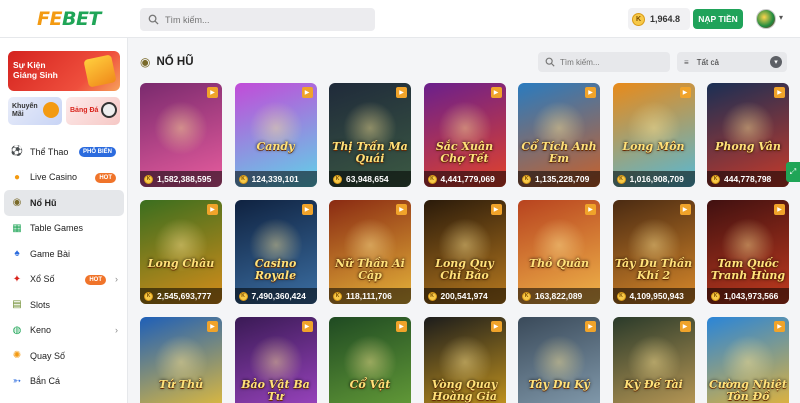  I want to click on game-card: ▶ Casino Royale K 7,490,360,424, so click(275, 252).